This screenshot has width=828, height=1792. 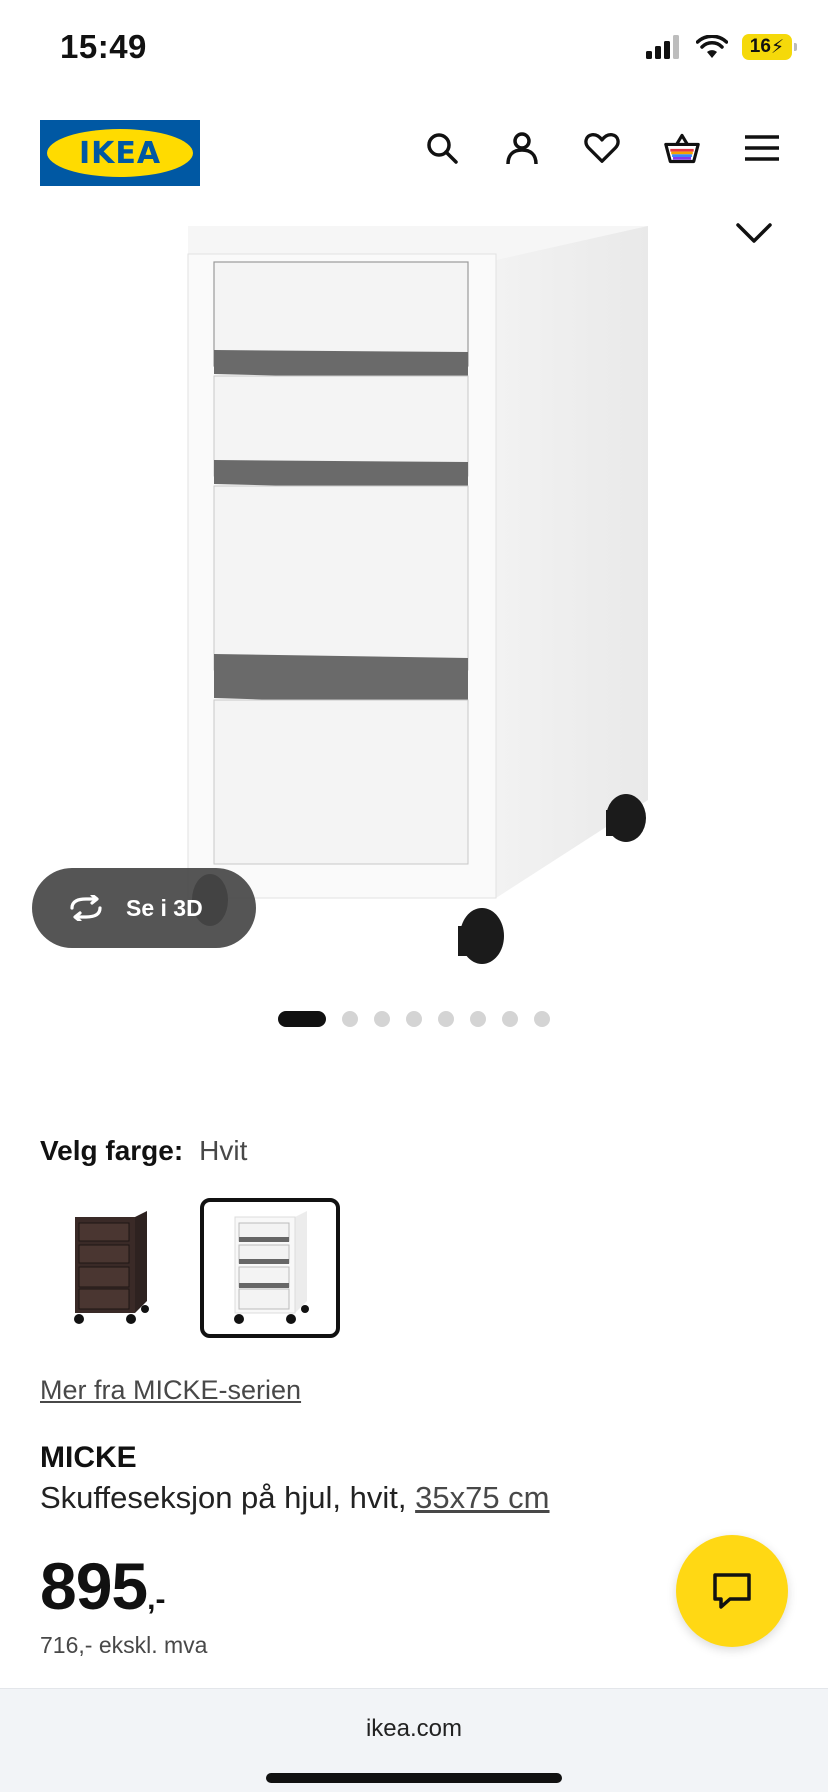 What do you see at coordinates (662, 47) in the screenshot?
I see `signal-icon` at bounding box center [662, 47].